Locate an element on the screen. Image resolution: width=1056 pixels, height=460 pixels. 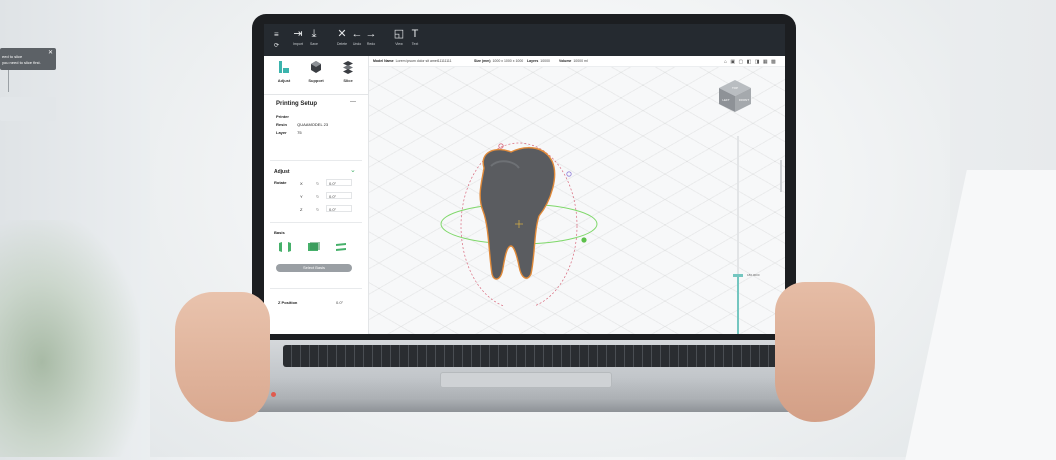
volume-label: Volume is located at coordinates (565, 61).